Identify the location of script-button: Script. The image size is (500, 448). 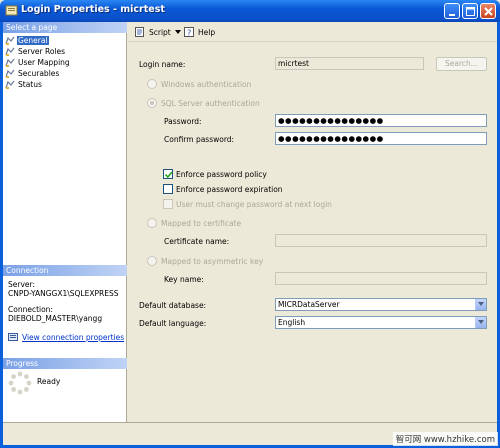
(158, 32).